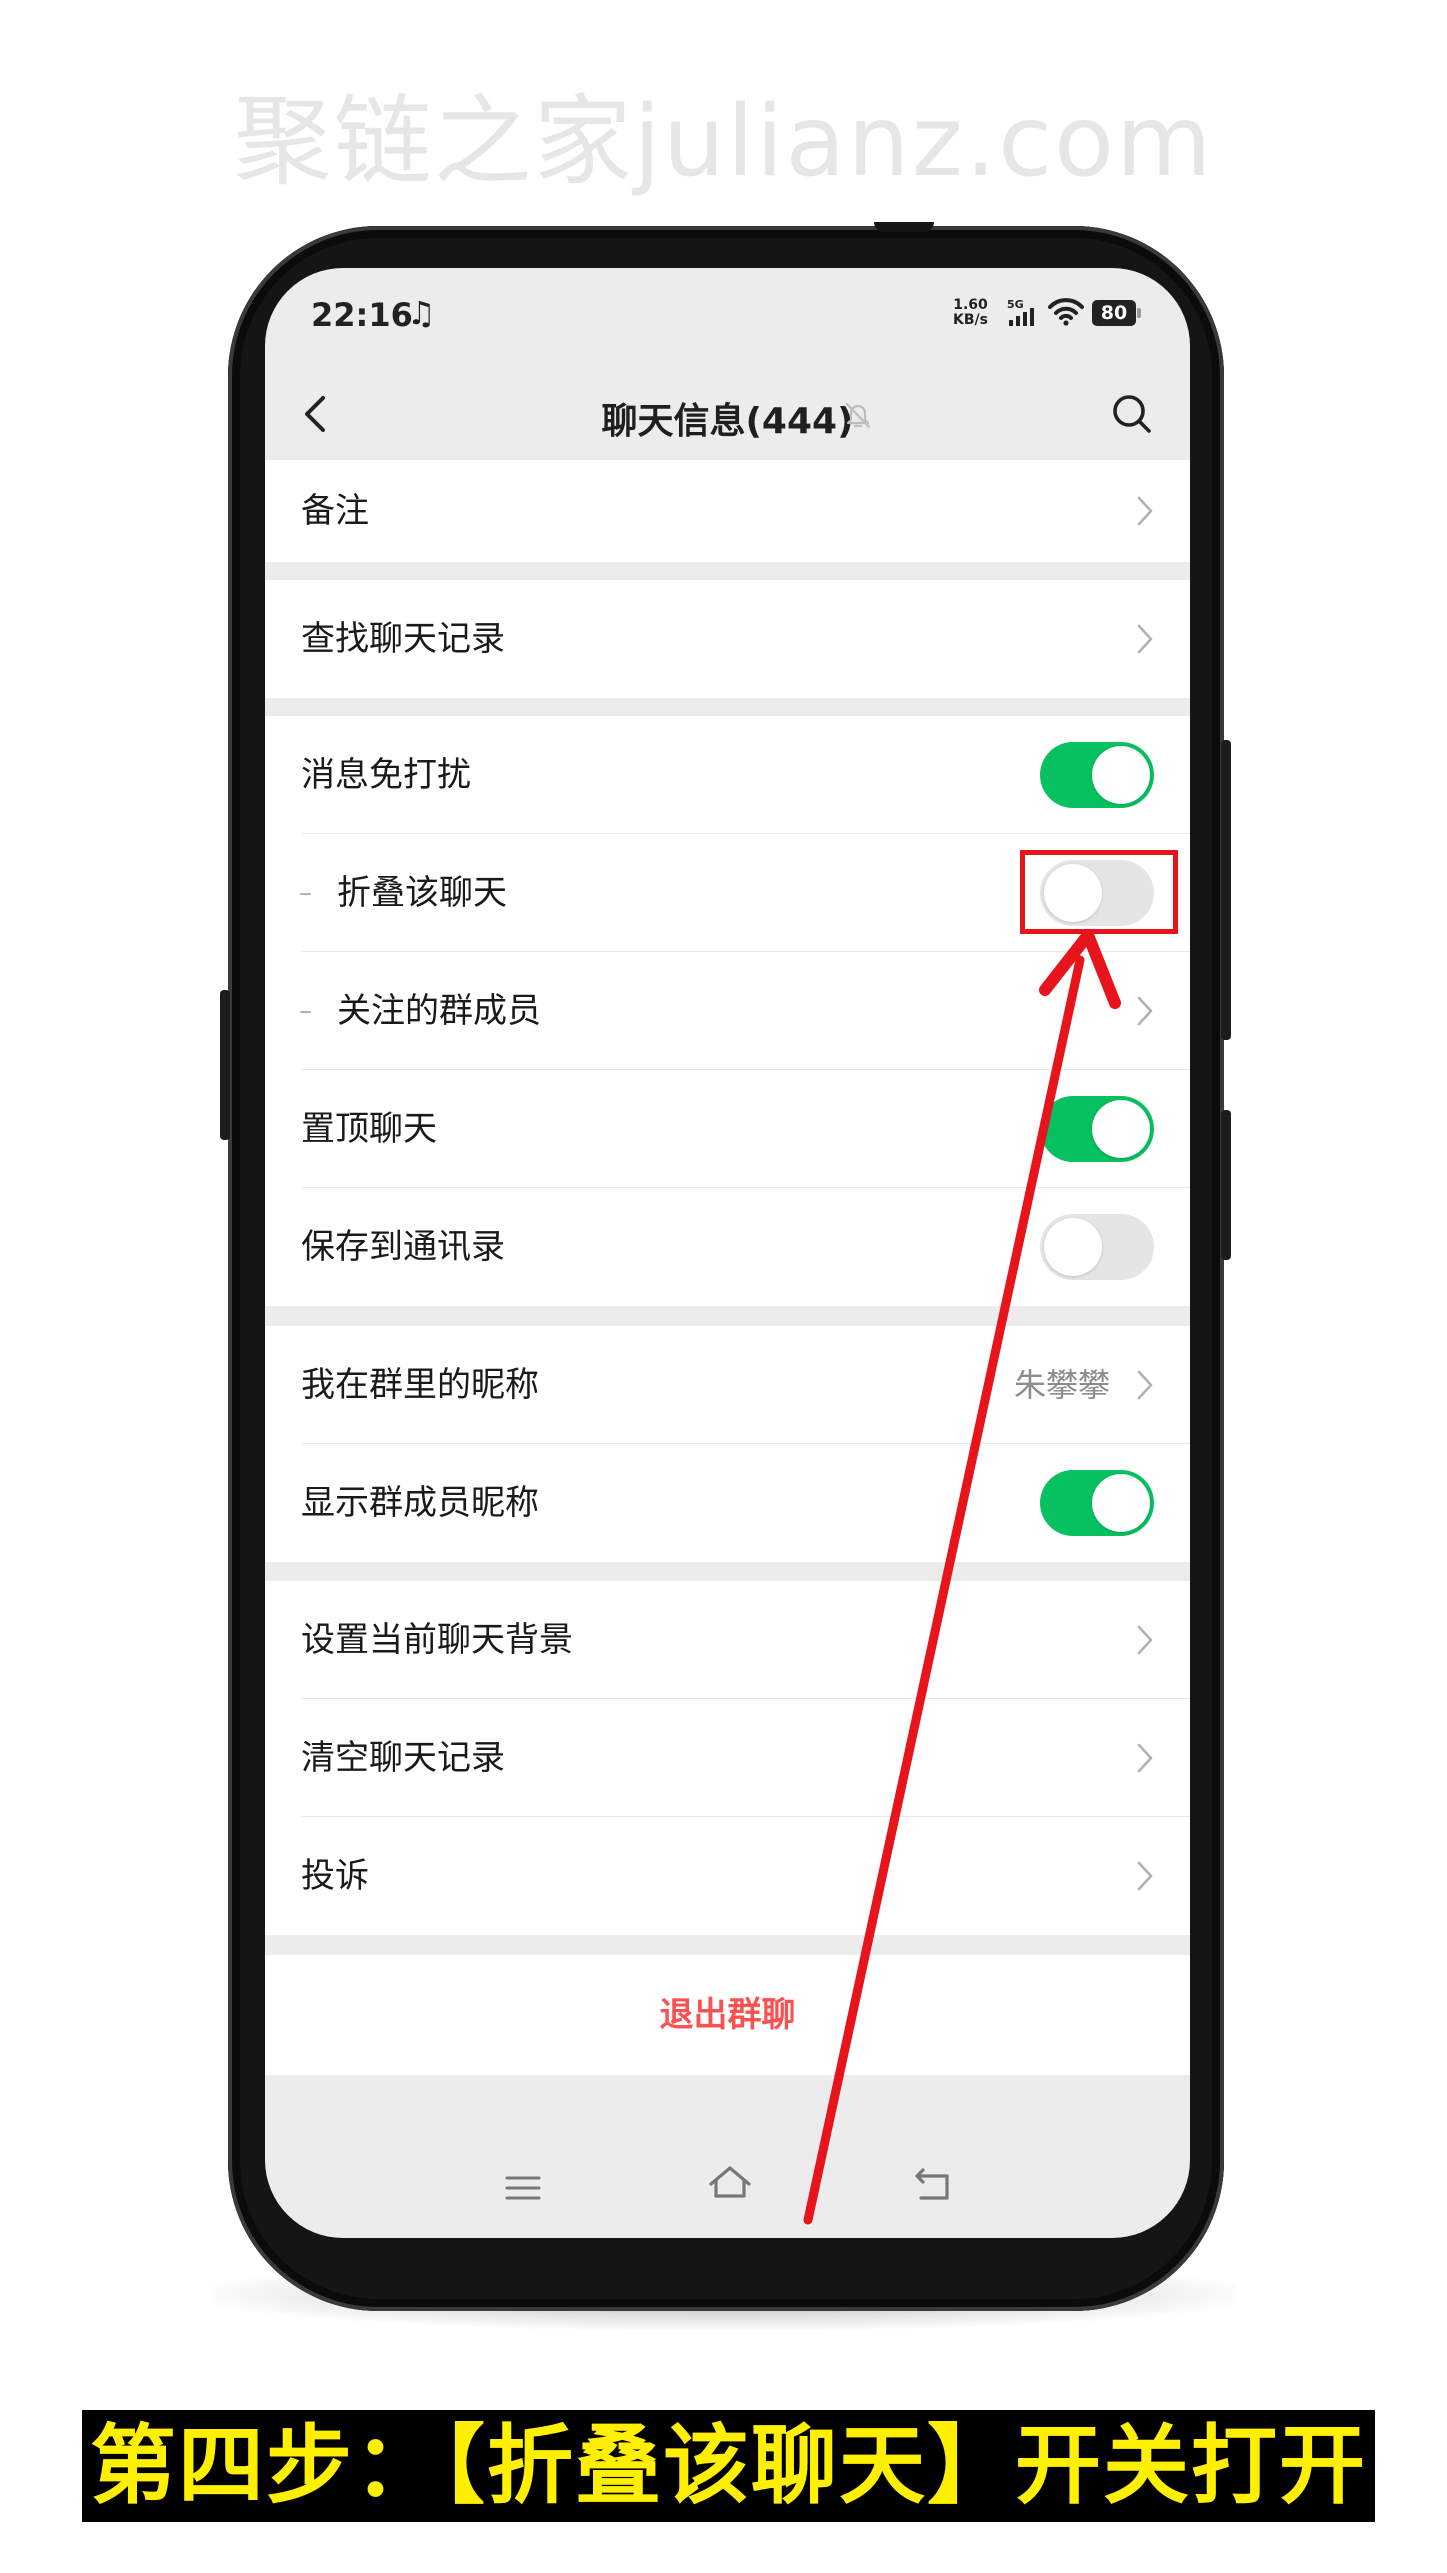 The height and width of the screenshot is (2573, 1447). I want to click on row-label: 备注, so click(335, 511).